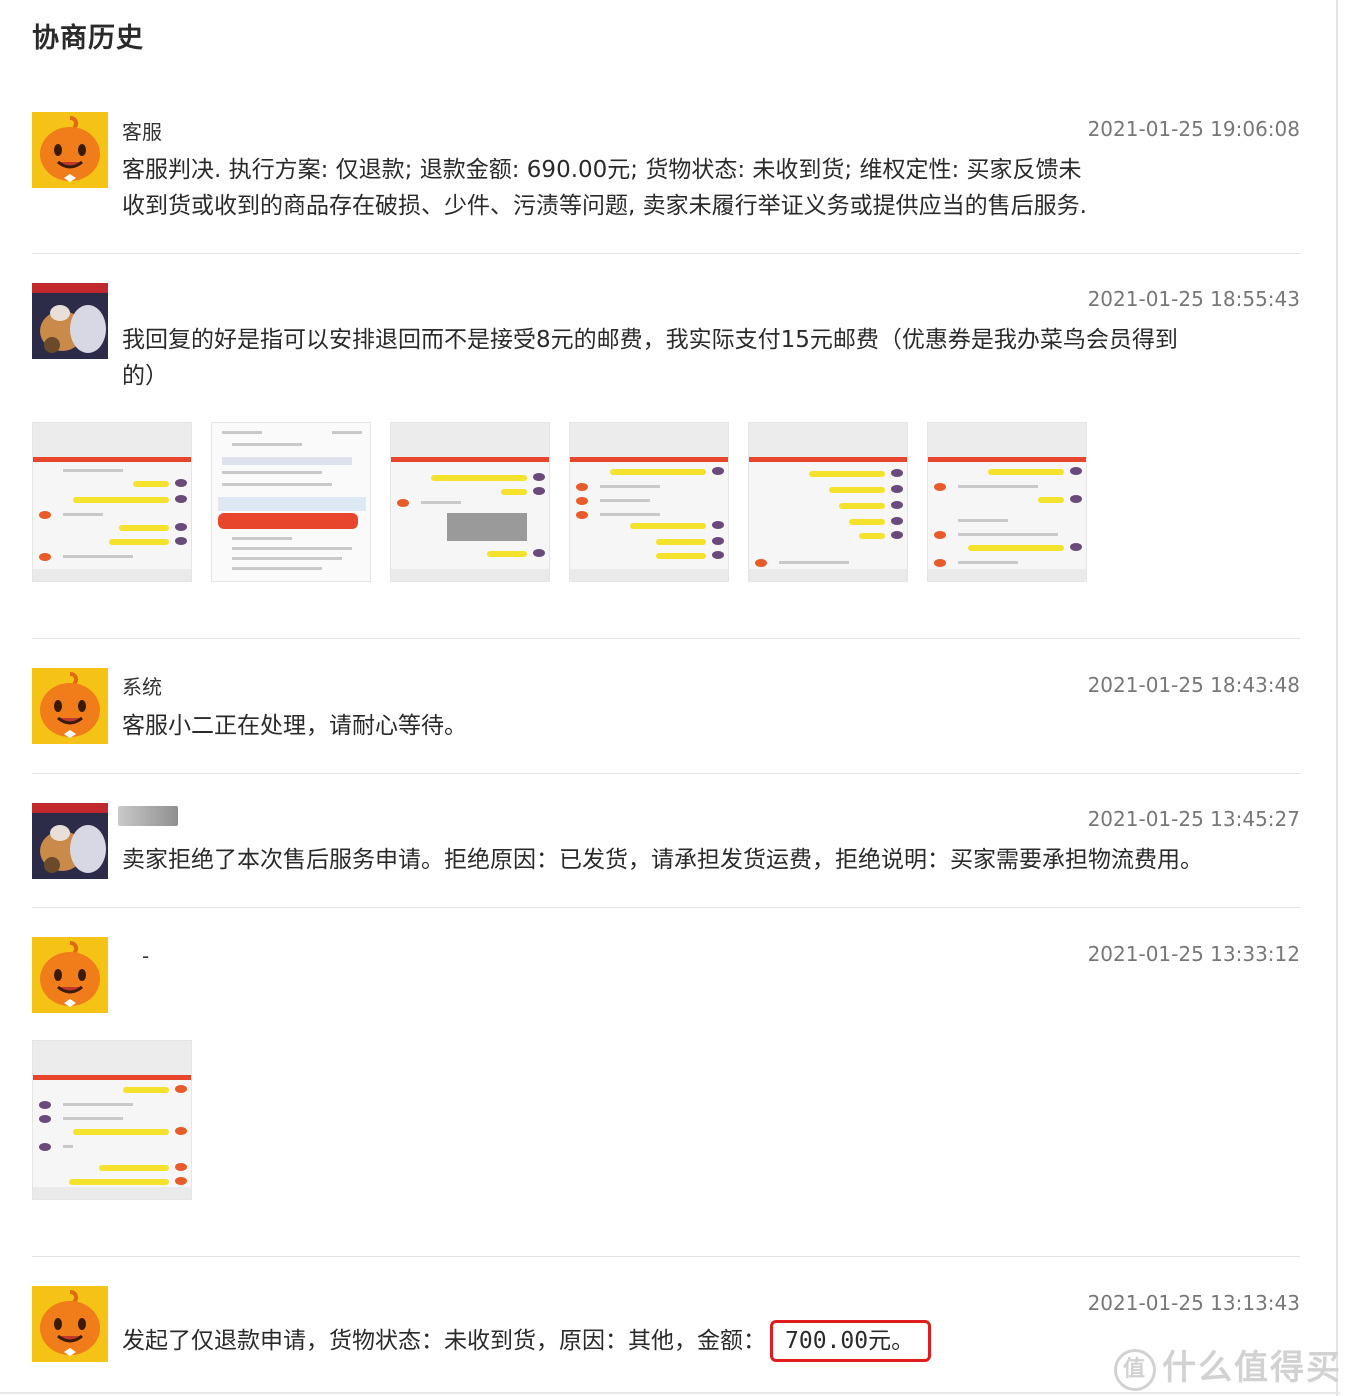 Image resolution: width=1360 pixels, height=1396 pixels. What do you see at coordinates (1193, 1303) in the screenshot?
I see `entry-timestamp: 2021-01-25 13:13:43` at bounding box center [1193, 1303].